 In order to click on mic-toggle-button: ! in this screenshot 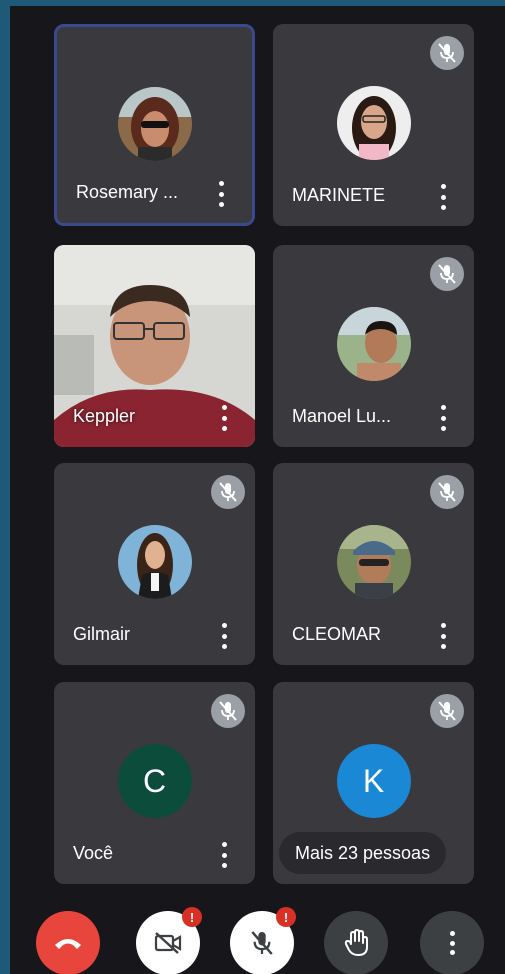, I will do `click(263, 940)`.